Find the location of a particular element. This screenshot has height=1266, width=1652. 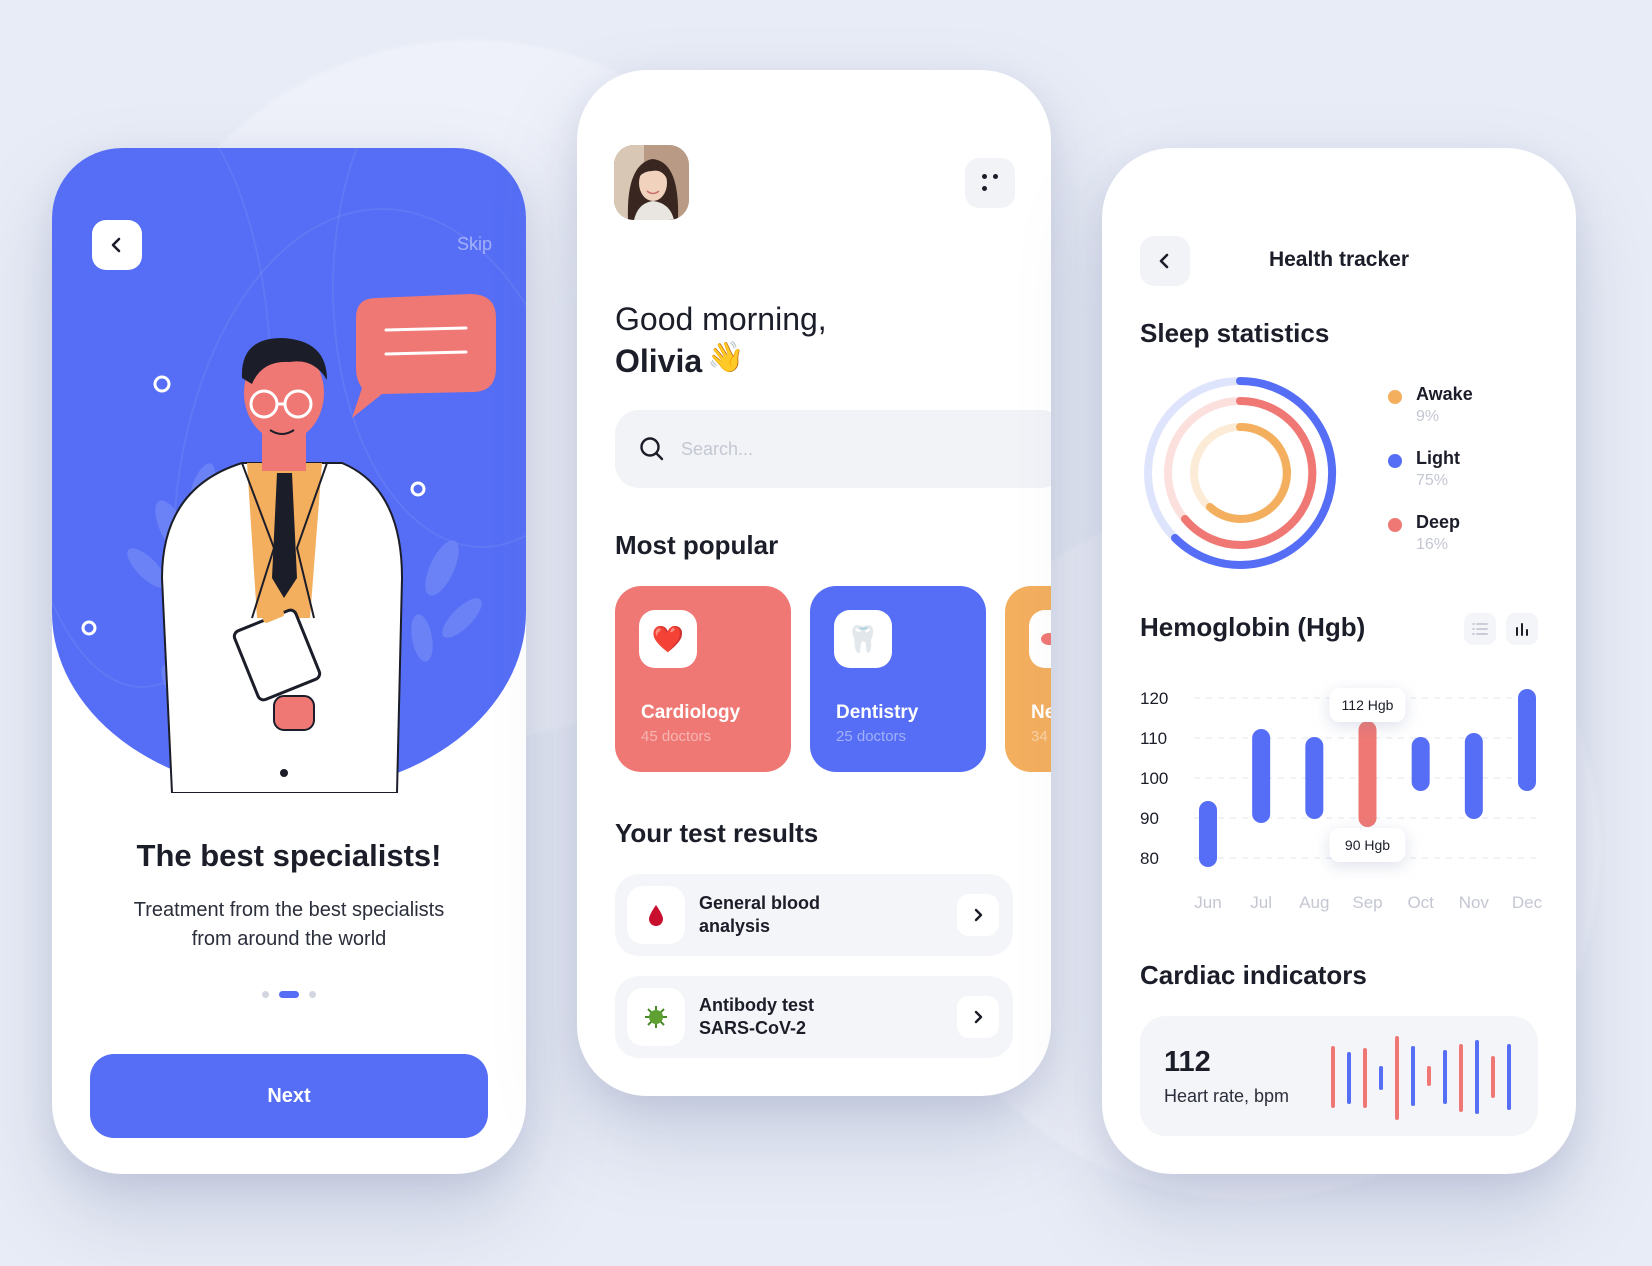

menu-button is located at coordinates (990, 183).